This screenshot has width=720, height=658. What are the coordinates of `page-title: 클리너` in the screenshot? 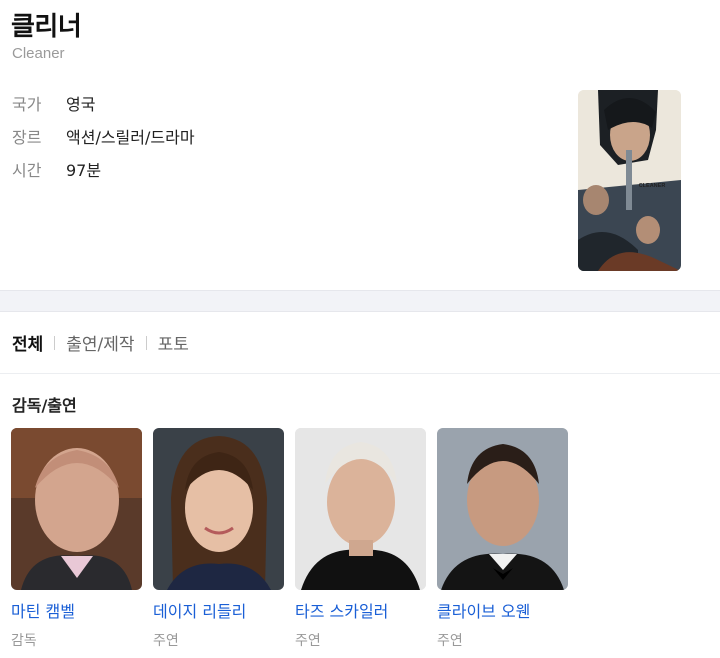 It's located at (46, 27).